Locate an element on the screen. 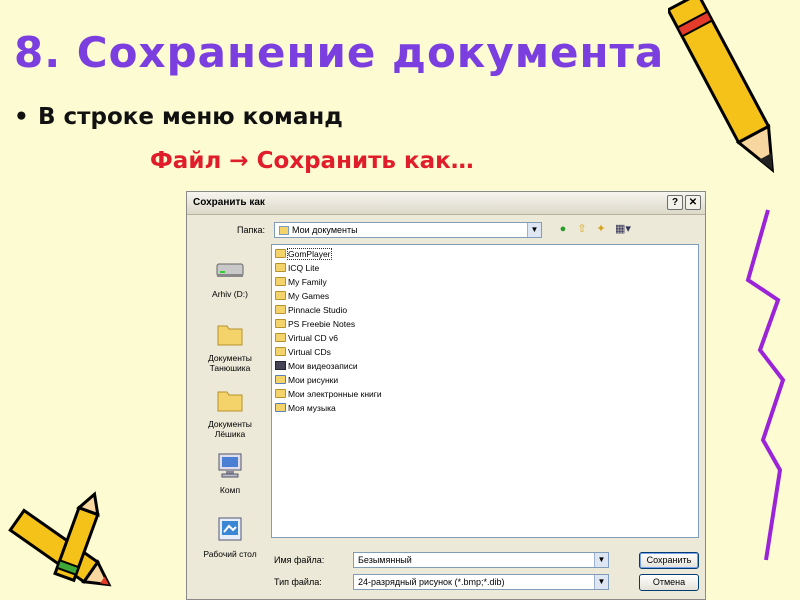 The image size is (800, 600). video-folder-icon is located at coordinates (280, 366).